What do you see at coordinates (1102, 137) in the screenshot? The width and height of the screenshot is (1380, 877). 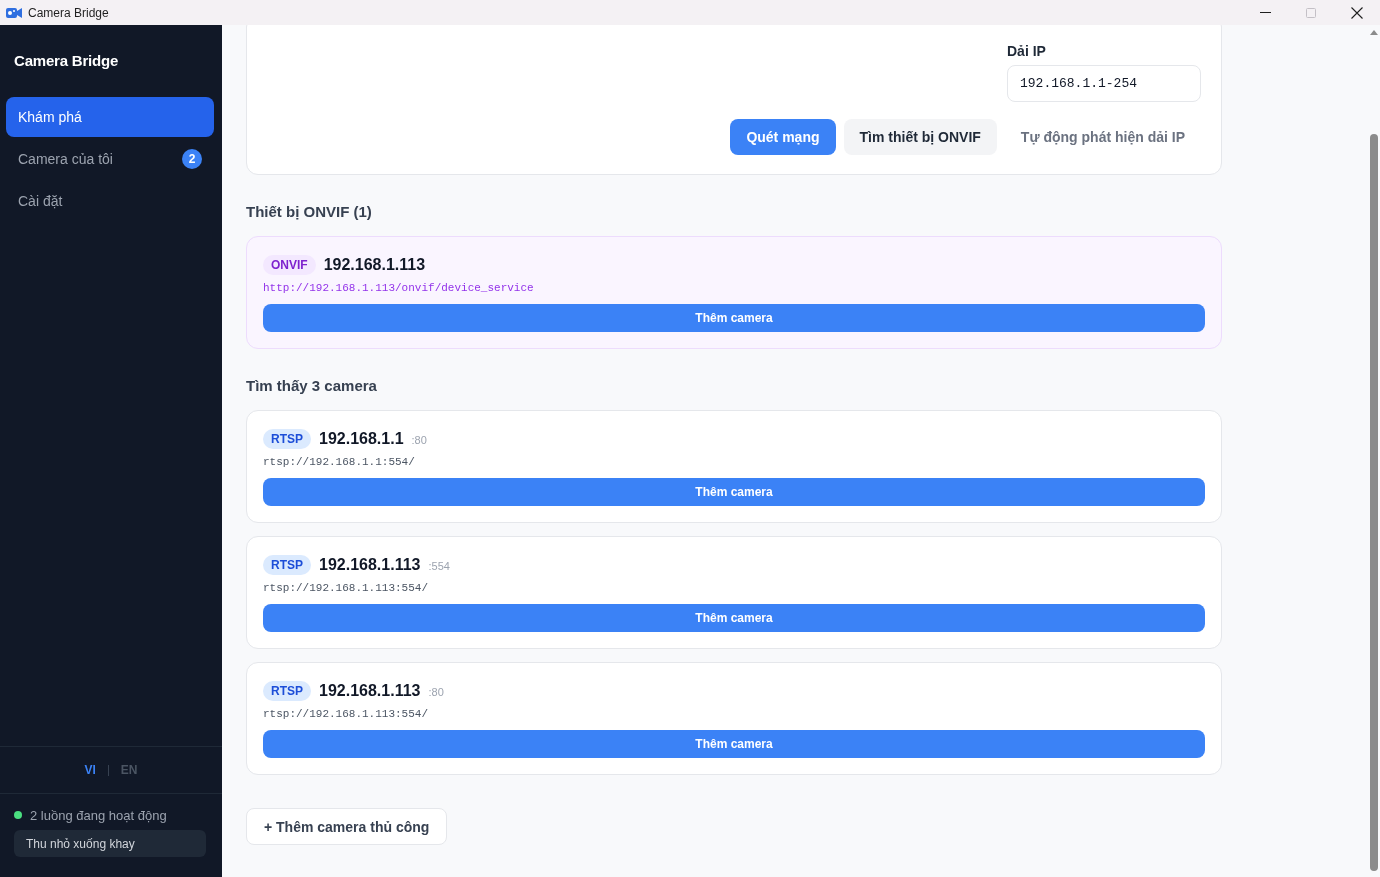 I see `auto-detect-button: Tự động phát hiện dải IP` at bounding box center [1102, 137].